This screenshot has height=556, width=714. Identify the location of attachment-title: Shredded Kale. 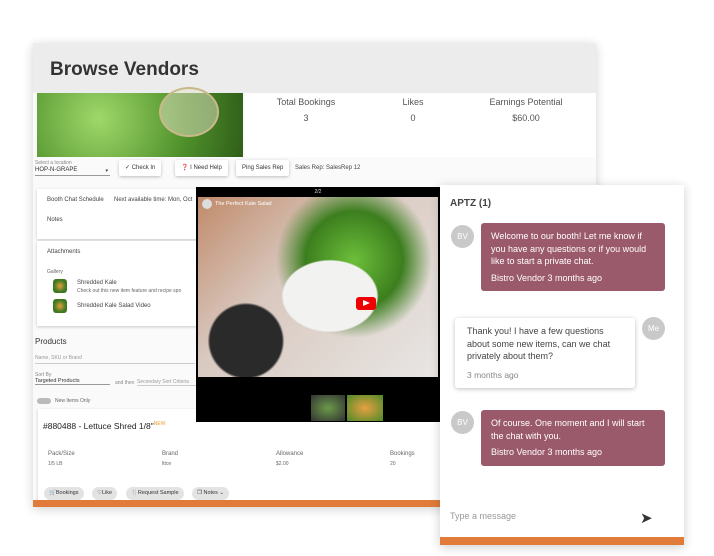
(97, 283).